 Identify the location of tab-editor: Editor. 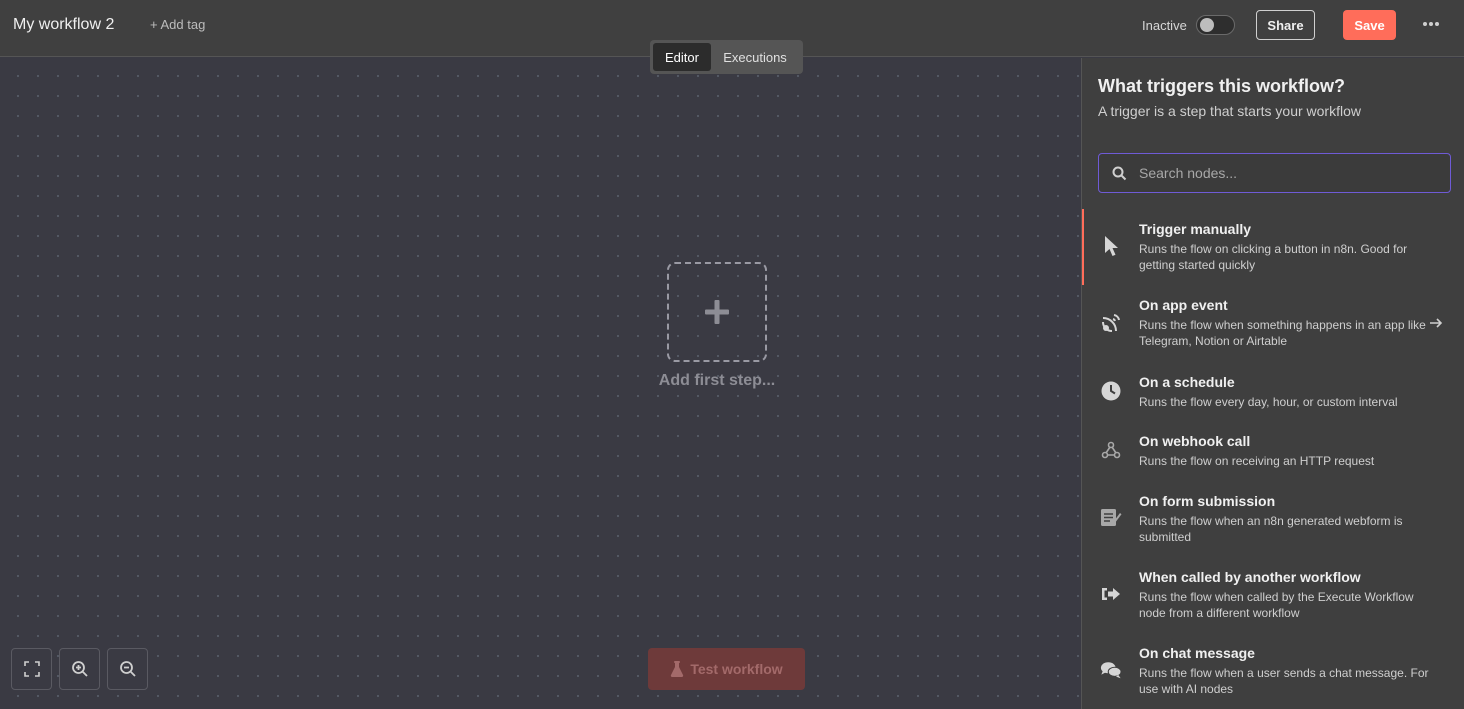
(682, 57).